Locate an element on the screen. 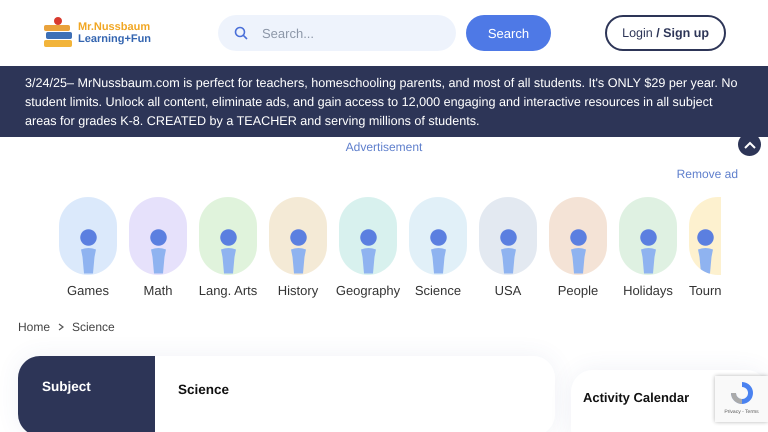  category-item: Science is located at coordinates (438, 247).